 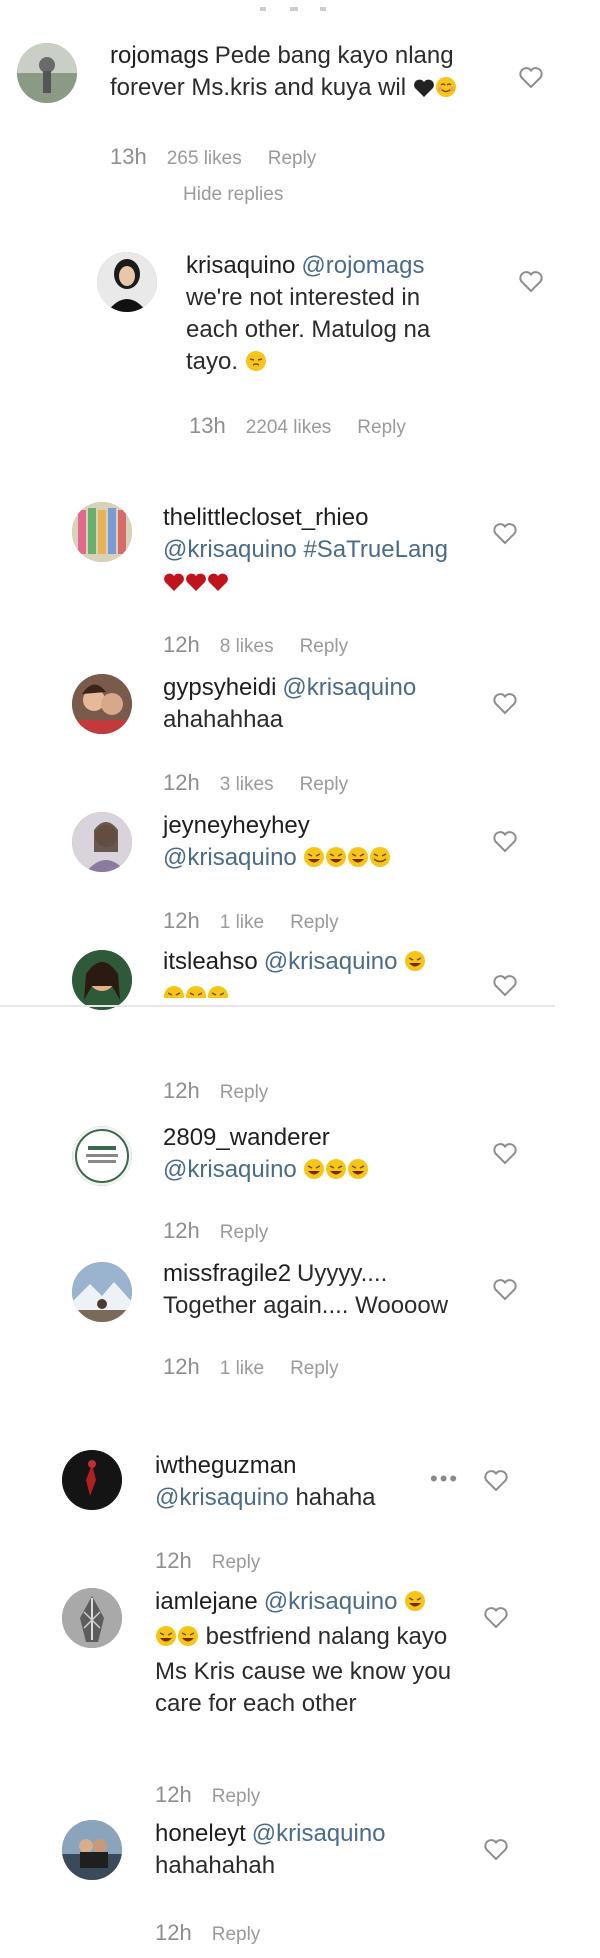 I want to click on username: missfragile2, so click(x=227, y=1273).